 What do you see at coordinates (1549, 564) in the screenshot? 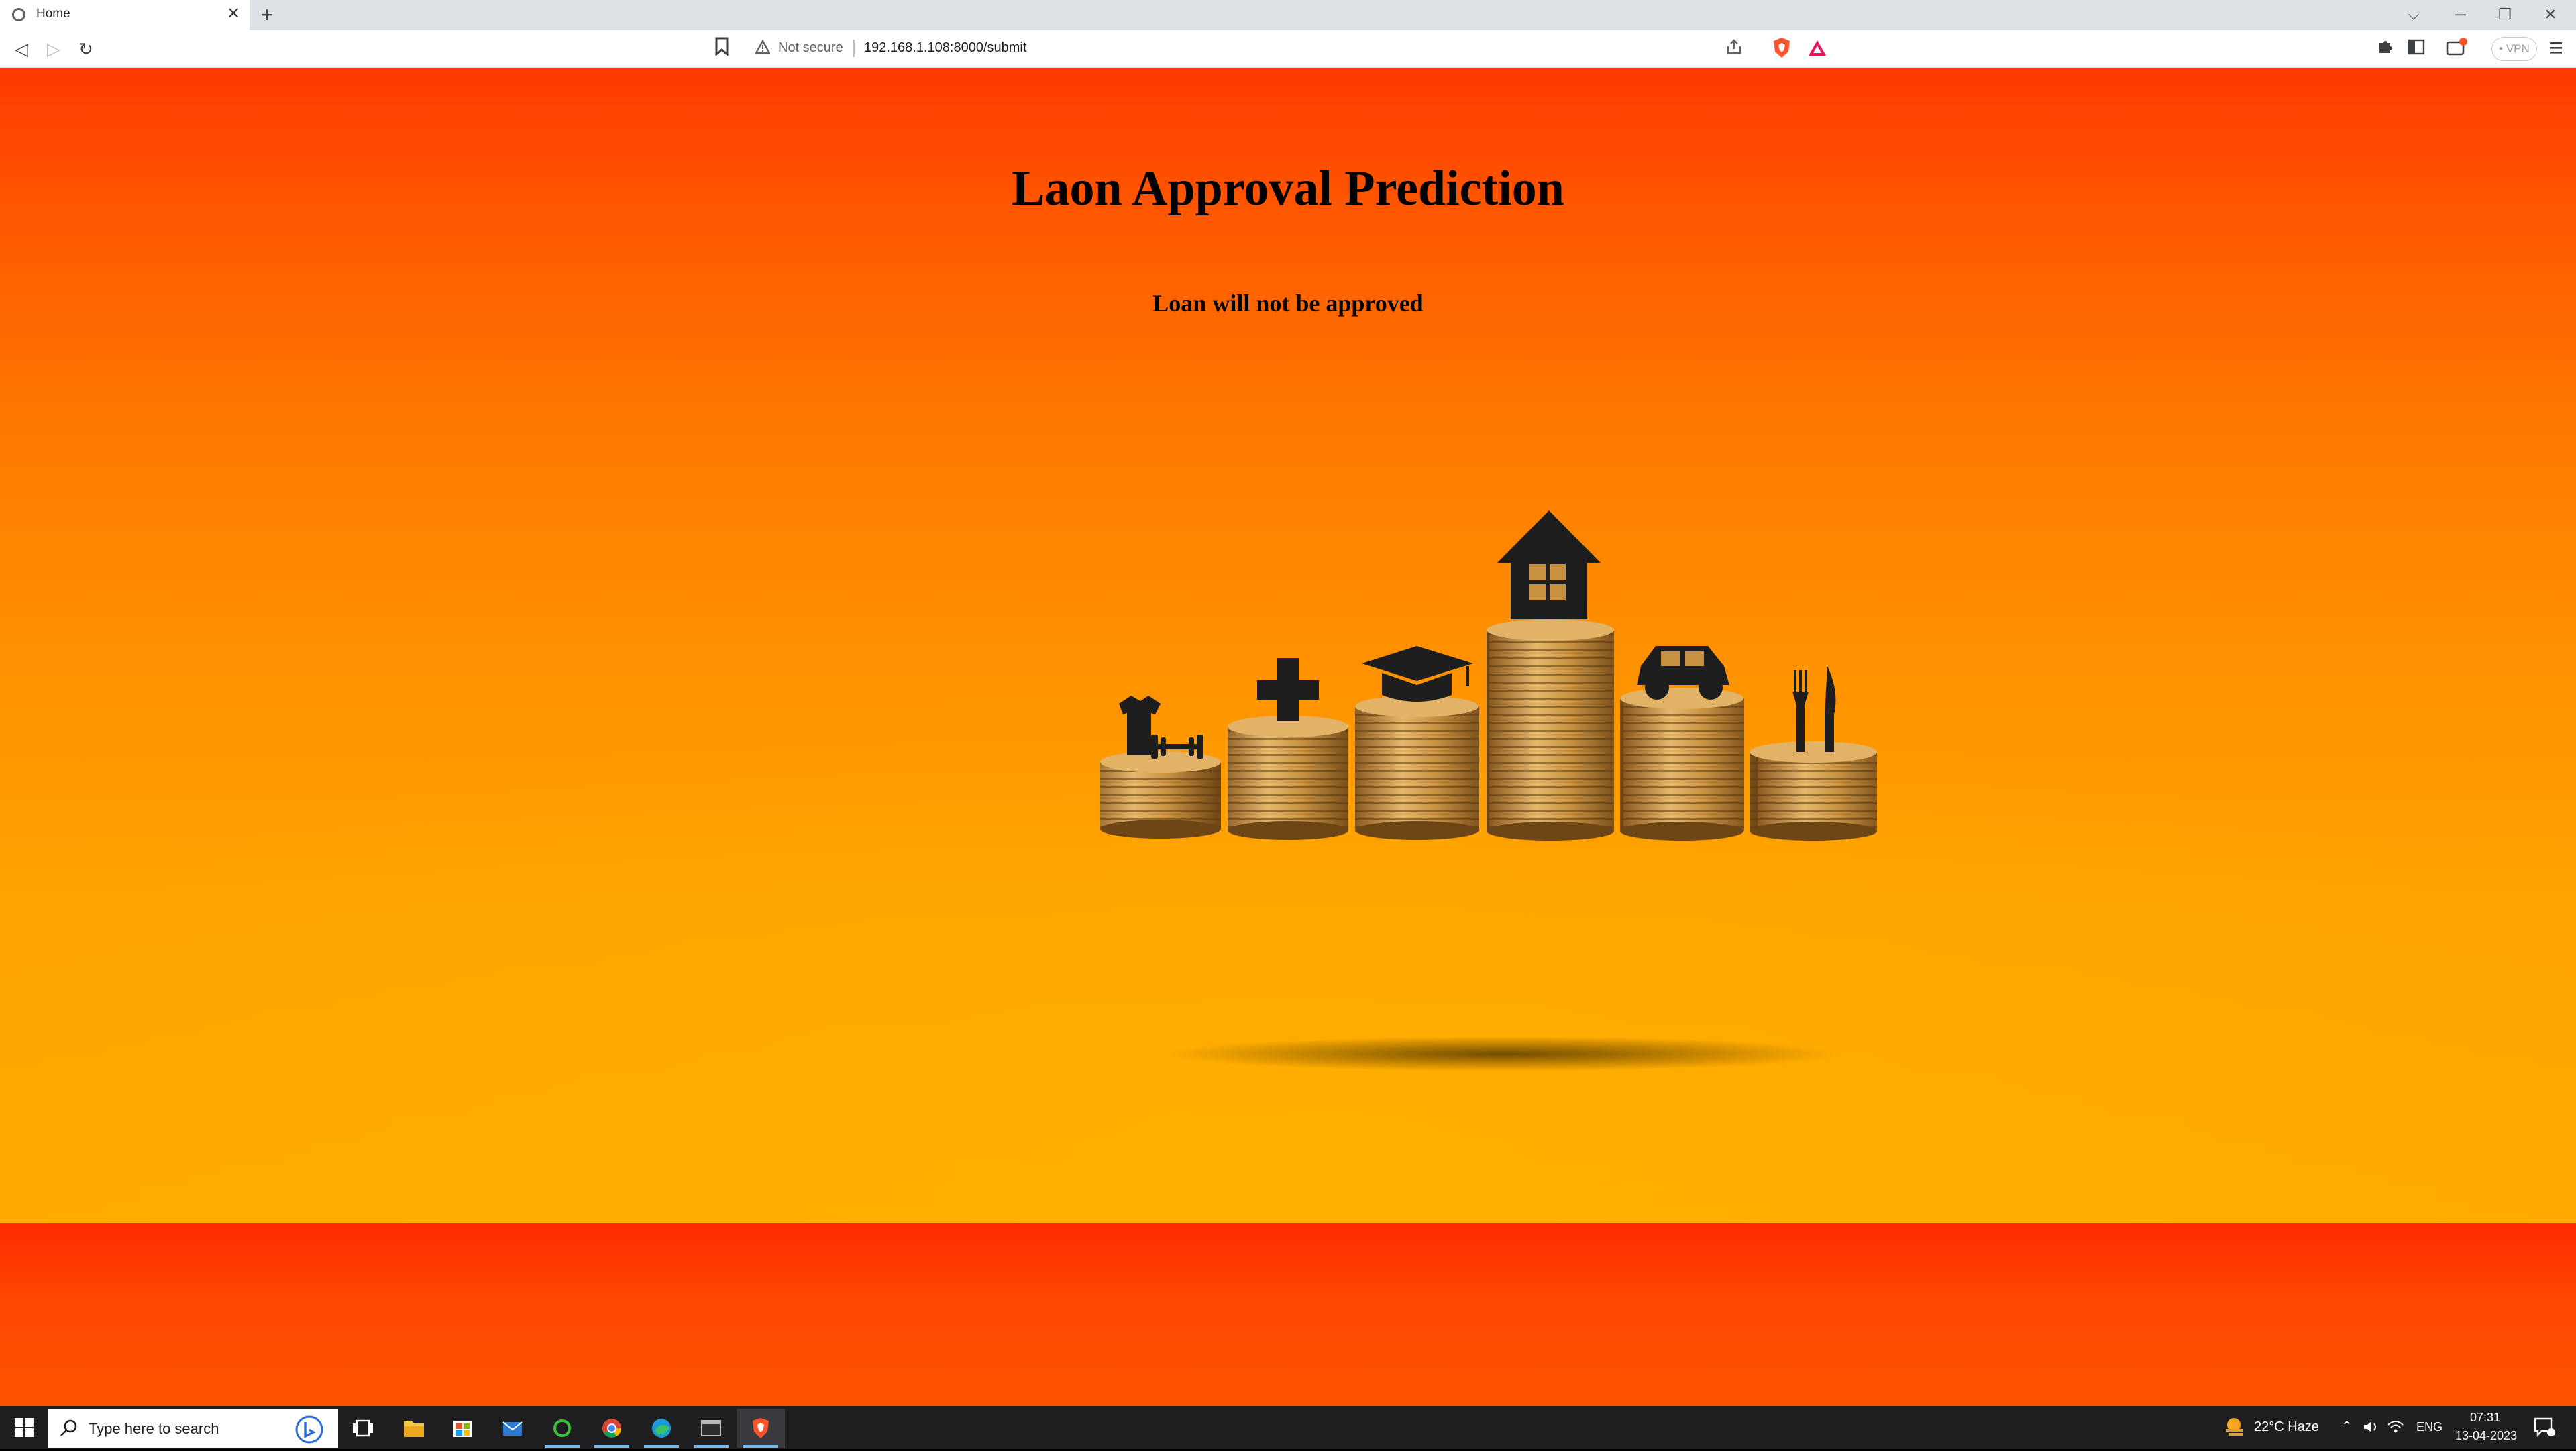
I see `house-icon` at bounding box center [1549, 564].